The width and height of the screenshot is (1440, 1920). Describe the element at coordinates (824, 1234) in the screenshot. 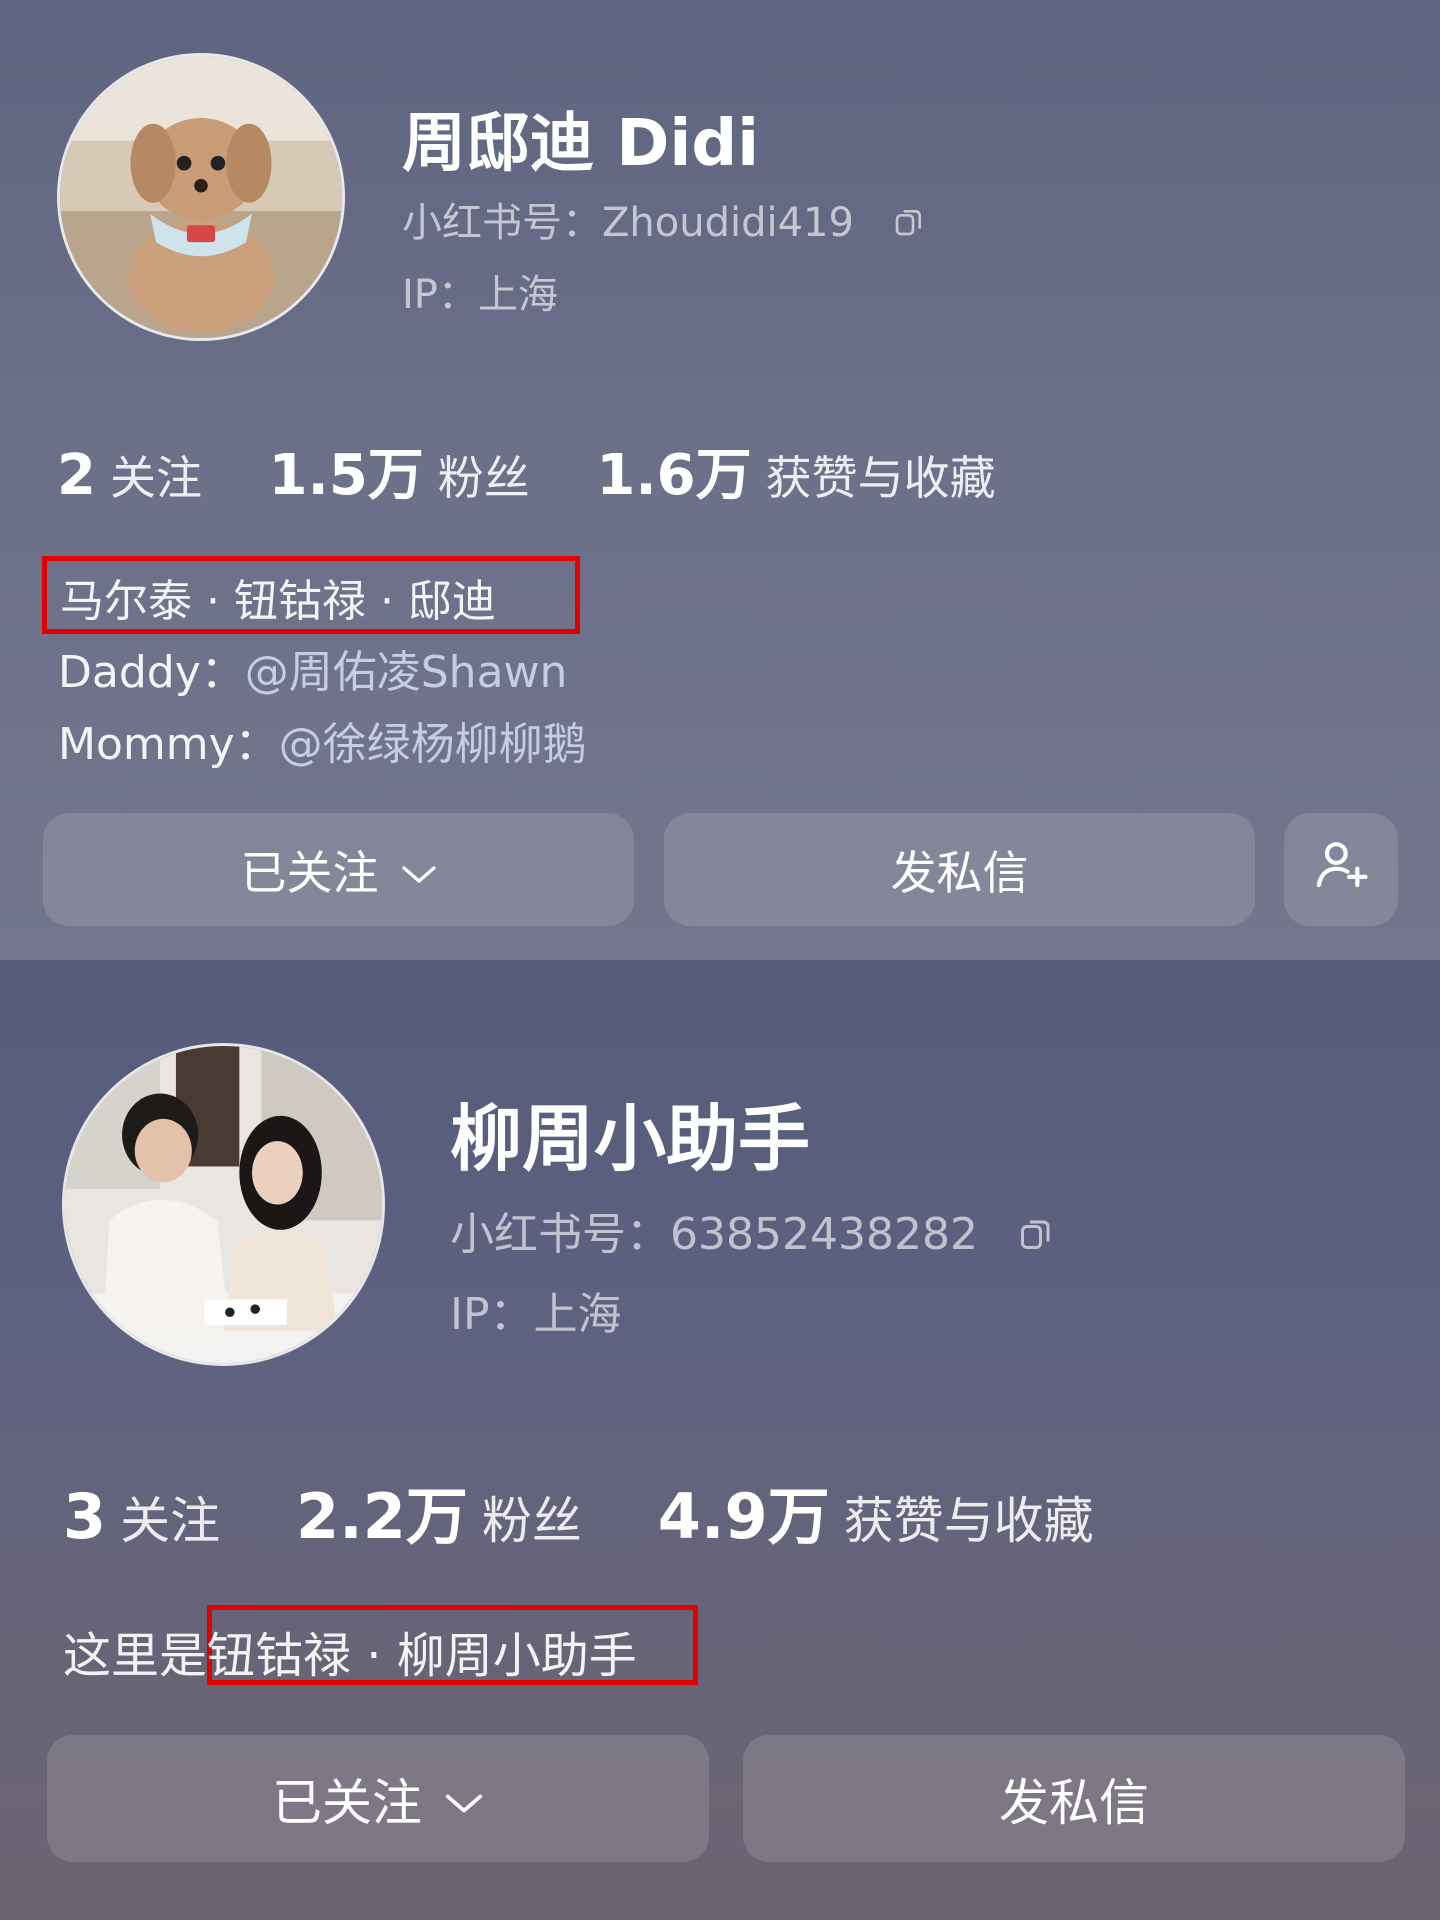

I see `account-id-value: 63852438282` at that location.